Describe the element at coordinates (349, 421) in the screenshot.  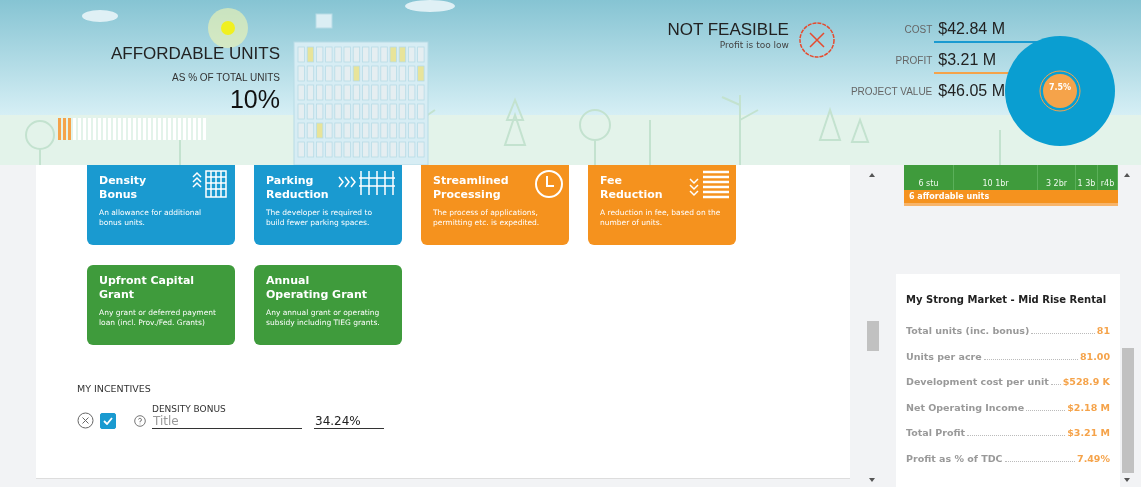
I see `percent-field: 34.24%` at that location.